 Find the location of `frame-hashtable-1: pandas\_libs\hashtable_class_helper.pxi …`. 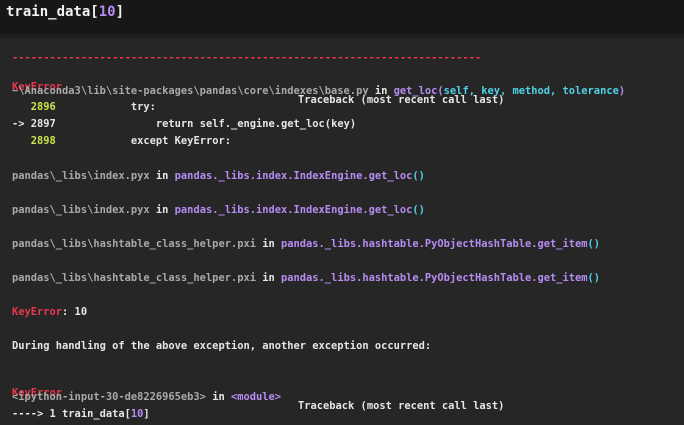

frame-hashtable-1: pandas\_libs\hashtable_class_helper.pxi … is located at coordinates (306, 244).